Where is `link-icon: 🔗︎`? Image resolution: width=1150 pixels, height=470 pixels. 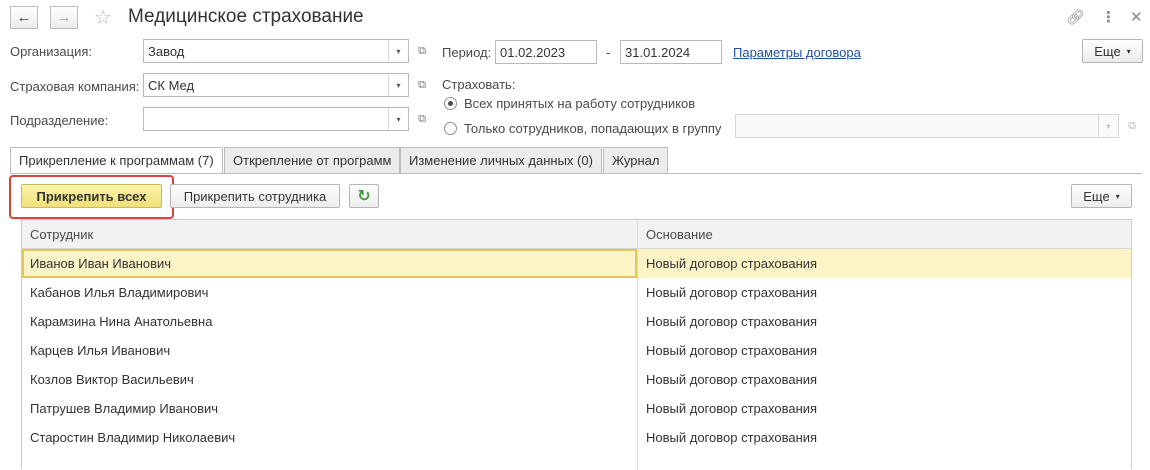 link-icon: 🔗︎ is located at coordinates (1075, 17).